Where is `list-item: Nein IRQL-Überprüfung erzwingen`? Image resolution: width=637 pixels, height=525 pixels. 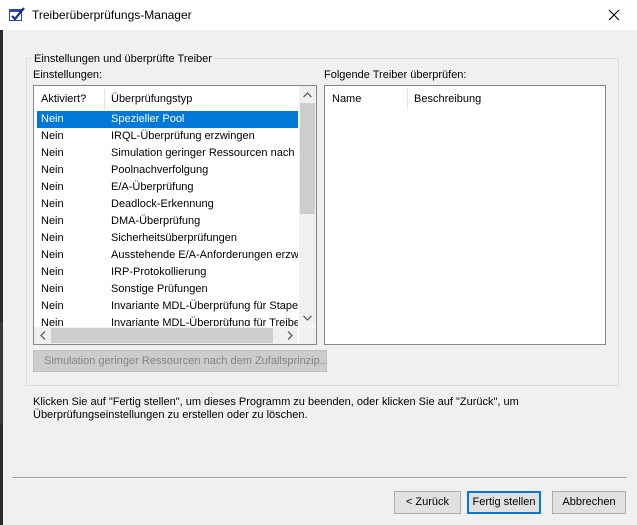
list-item: Nein IRQL-Überprüfung erzwingen is located at coordinates (167, 136).